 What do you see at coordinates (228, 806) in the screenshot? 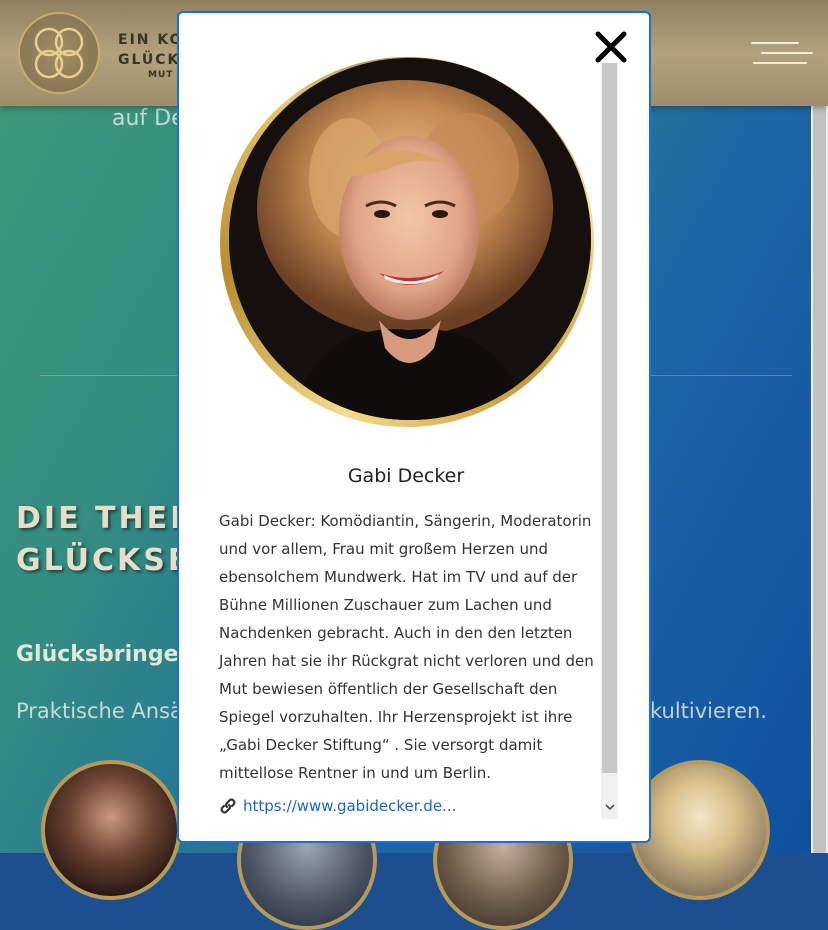
I see `link-icon` at bounding box center [228, 806].